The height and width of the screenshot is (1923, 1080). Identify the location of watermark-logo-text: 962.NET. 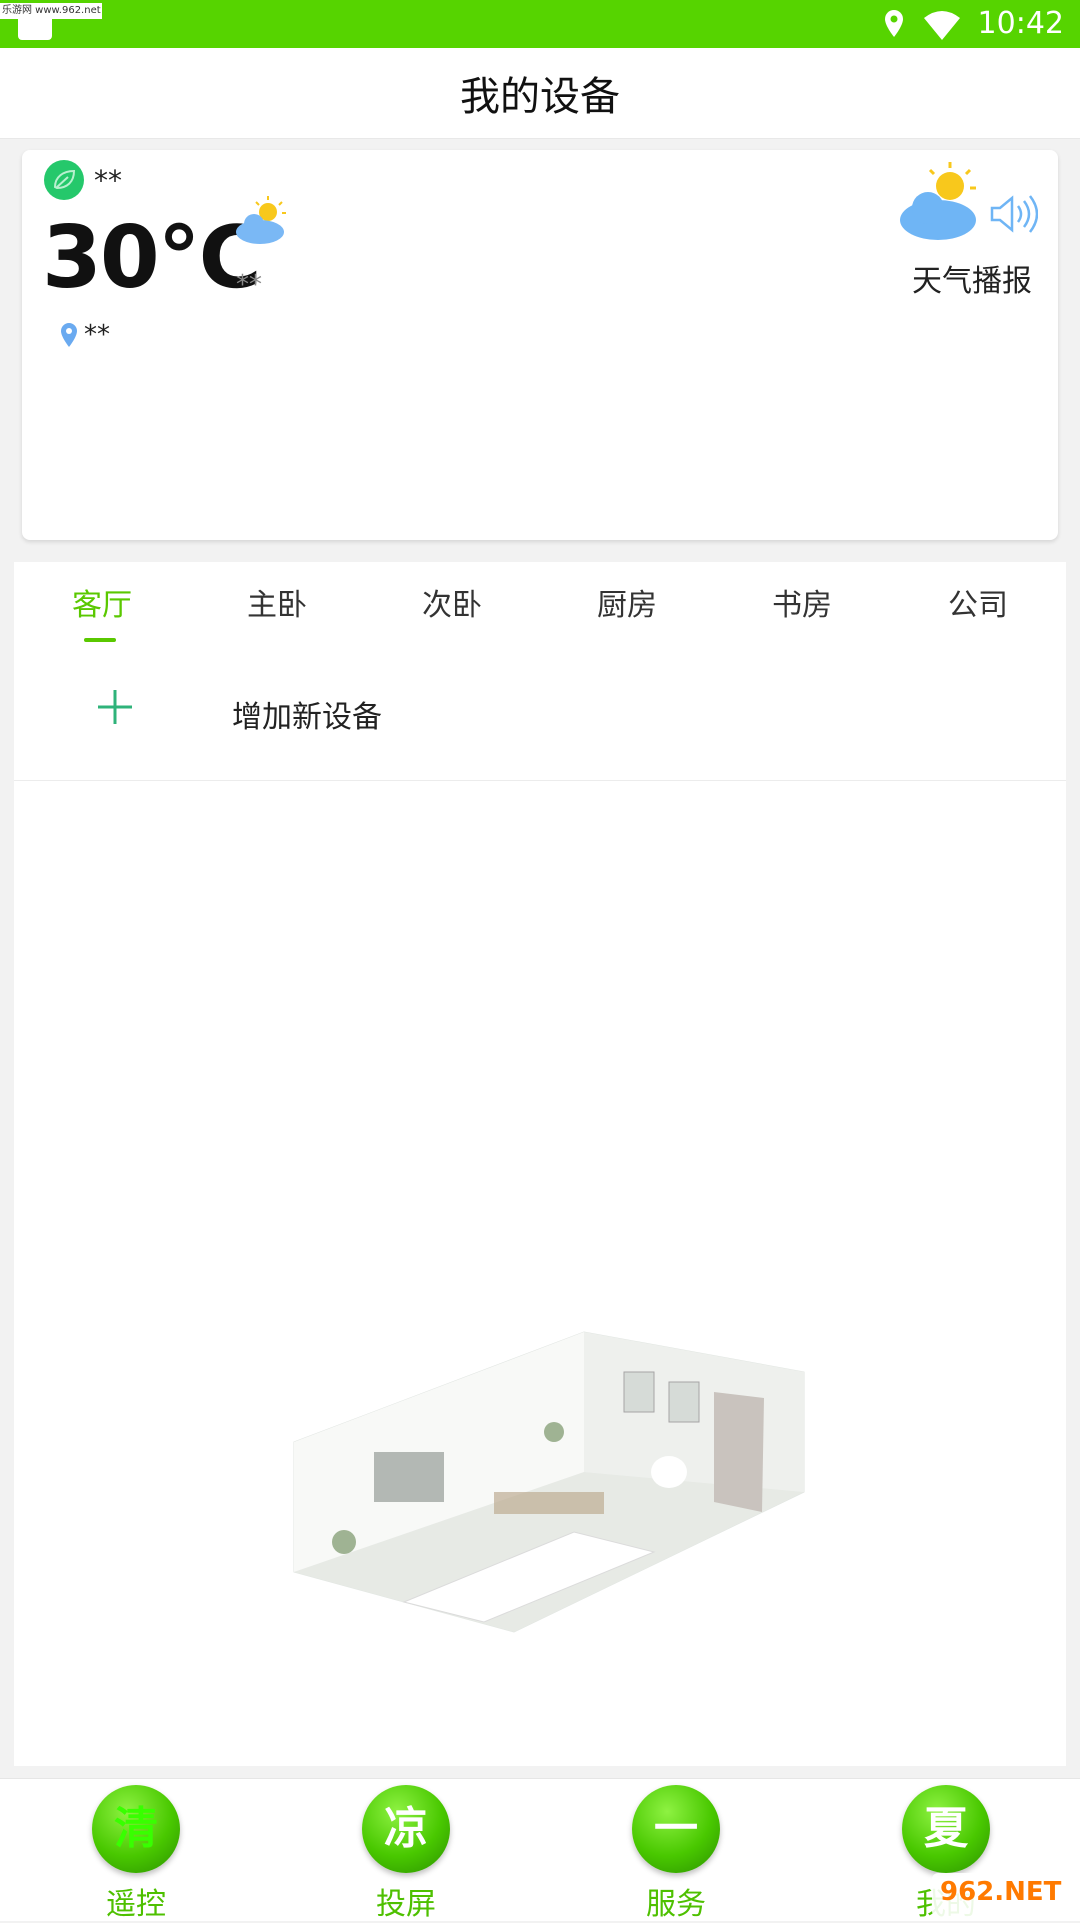
(1001, 1892).